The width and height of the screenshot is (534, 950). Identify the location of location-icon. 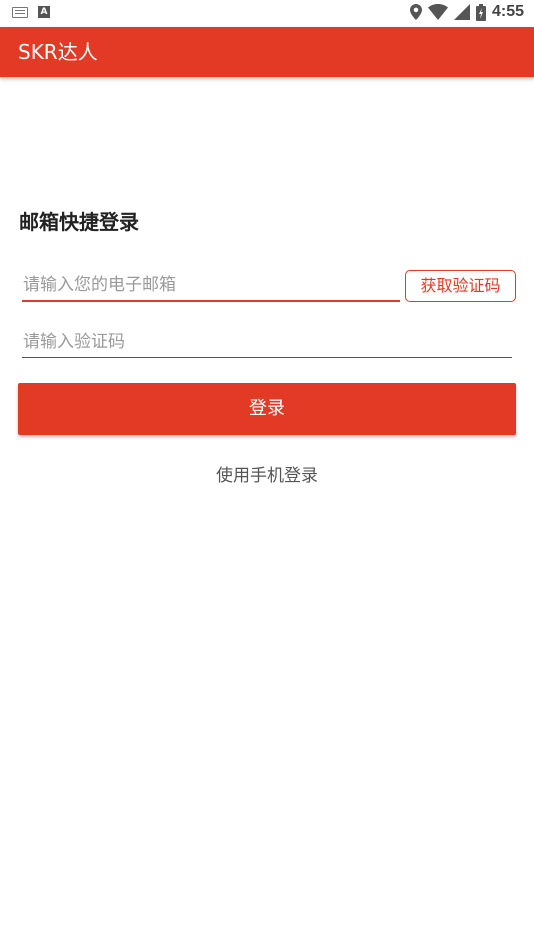
(415, 12).